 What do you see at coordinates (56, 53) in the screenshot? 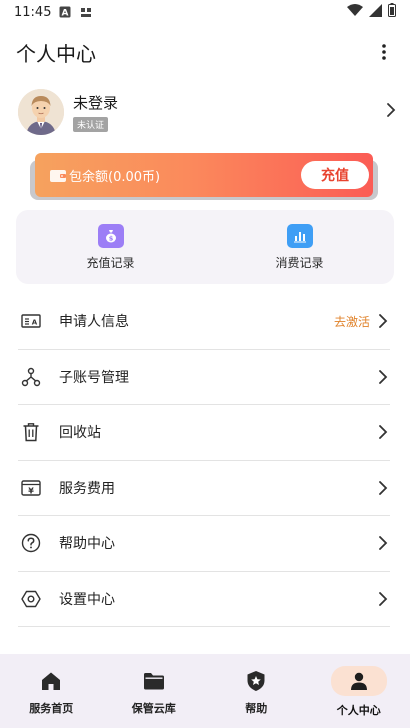
I see `page-title: 个人中心` at bounding box center [56, 53].